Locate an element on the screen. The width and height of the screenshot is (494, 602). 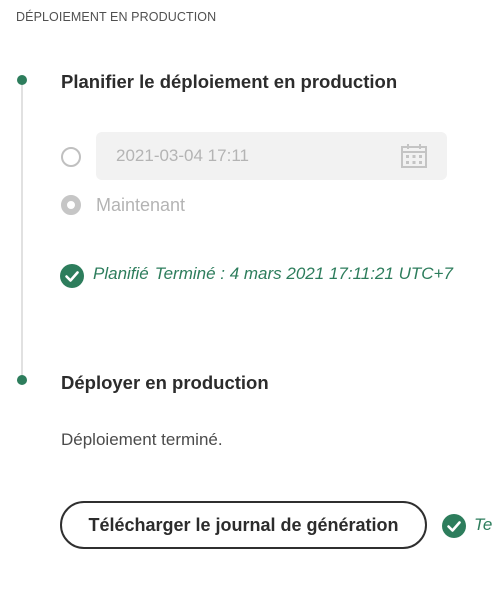
section-header: DÉPLOIEMENT EN PRODUCTION is located at coordinates (116, 17).